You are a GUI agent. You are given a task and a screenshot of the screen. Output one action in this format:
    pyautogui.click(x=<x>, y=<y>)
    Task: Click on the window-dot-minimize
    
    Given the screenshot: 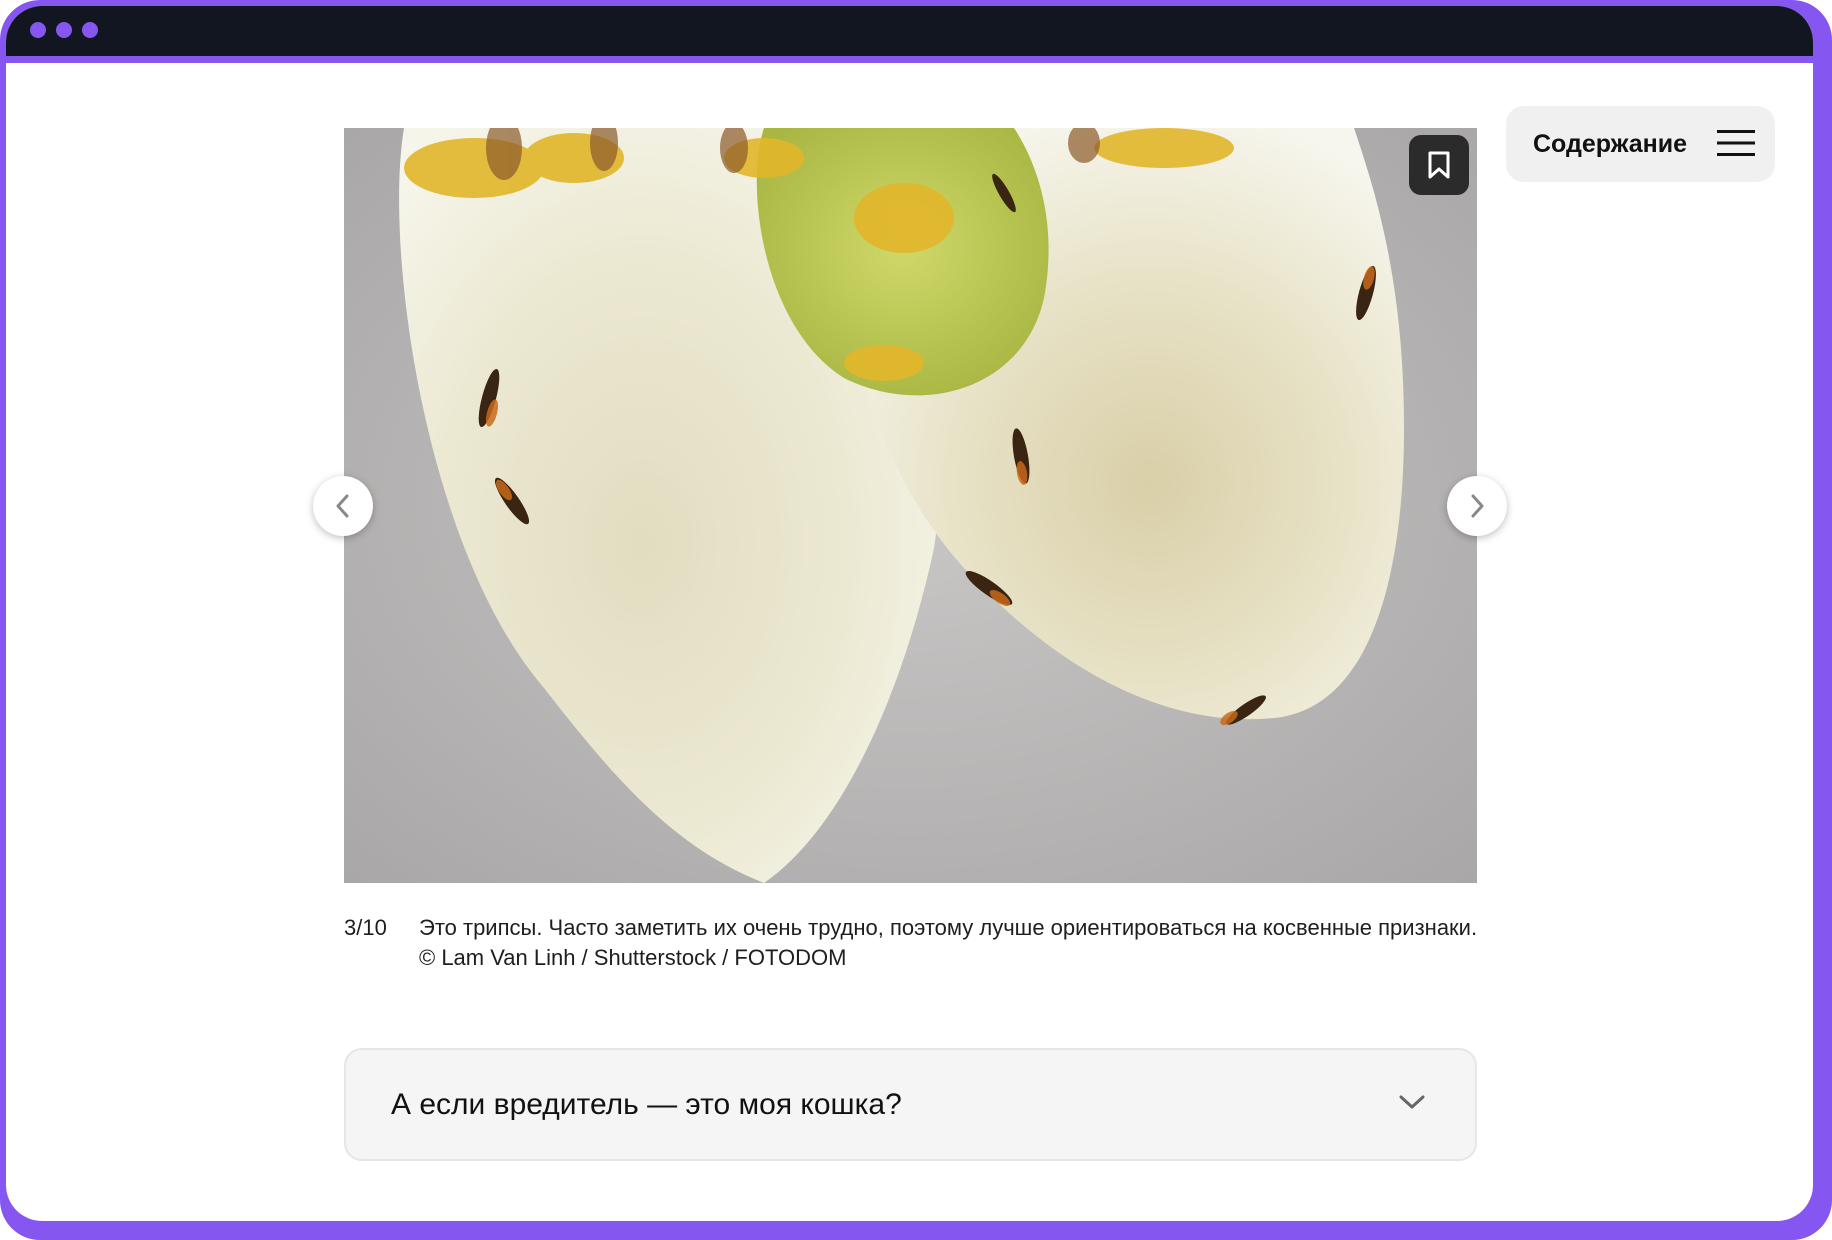 What is the action you would take?
    pyautogui.click(x=64, y=30)
    